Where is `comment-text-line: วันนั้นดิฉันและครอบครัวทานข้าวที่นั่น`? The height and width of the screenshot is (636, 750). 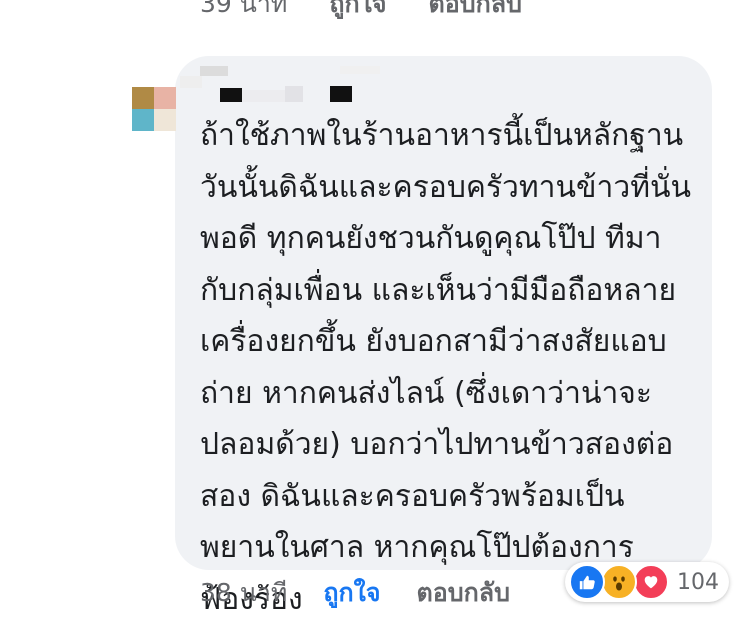 comment-text-line: วันนั้นดิฉันและครอบครัวทานข้าวที่นั่น is located at coordinates (446, 187).